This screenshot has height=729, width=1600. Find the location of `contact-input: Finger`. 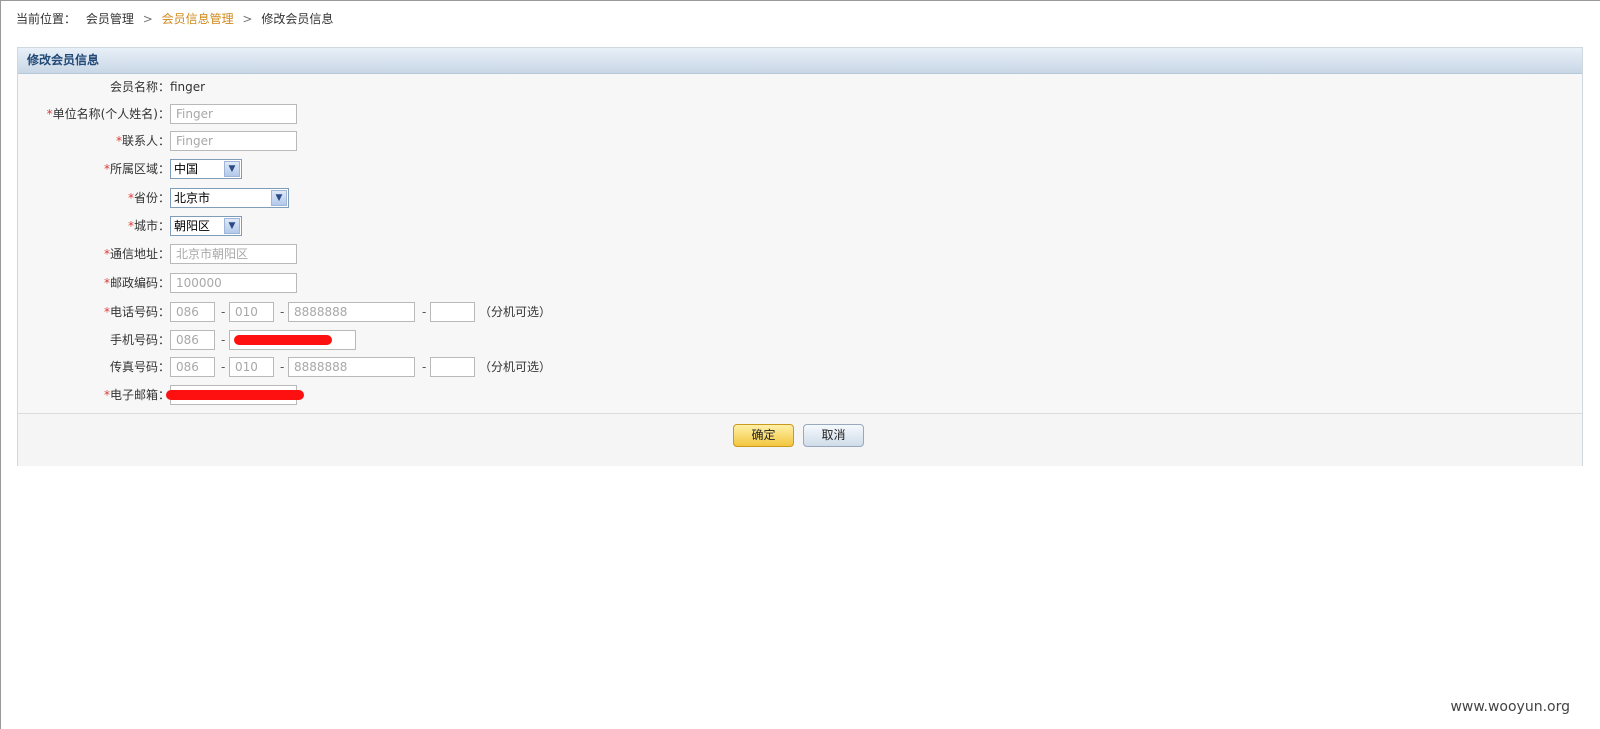

contact-input: Finger is located at coordinates (233, 141).